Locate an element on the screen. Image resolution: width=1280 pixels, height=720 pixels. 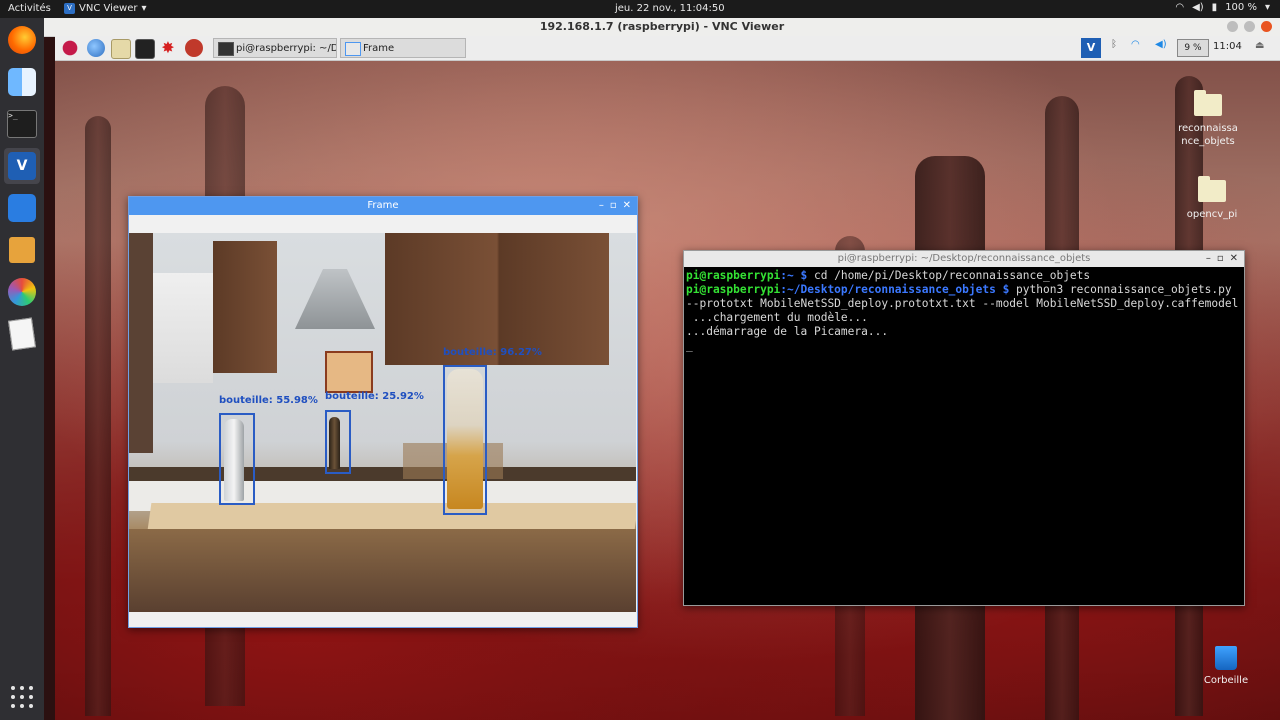
trash-icon is located at coordinates (1226, 658).